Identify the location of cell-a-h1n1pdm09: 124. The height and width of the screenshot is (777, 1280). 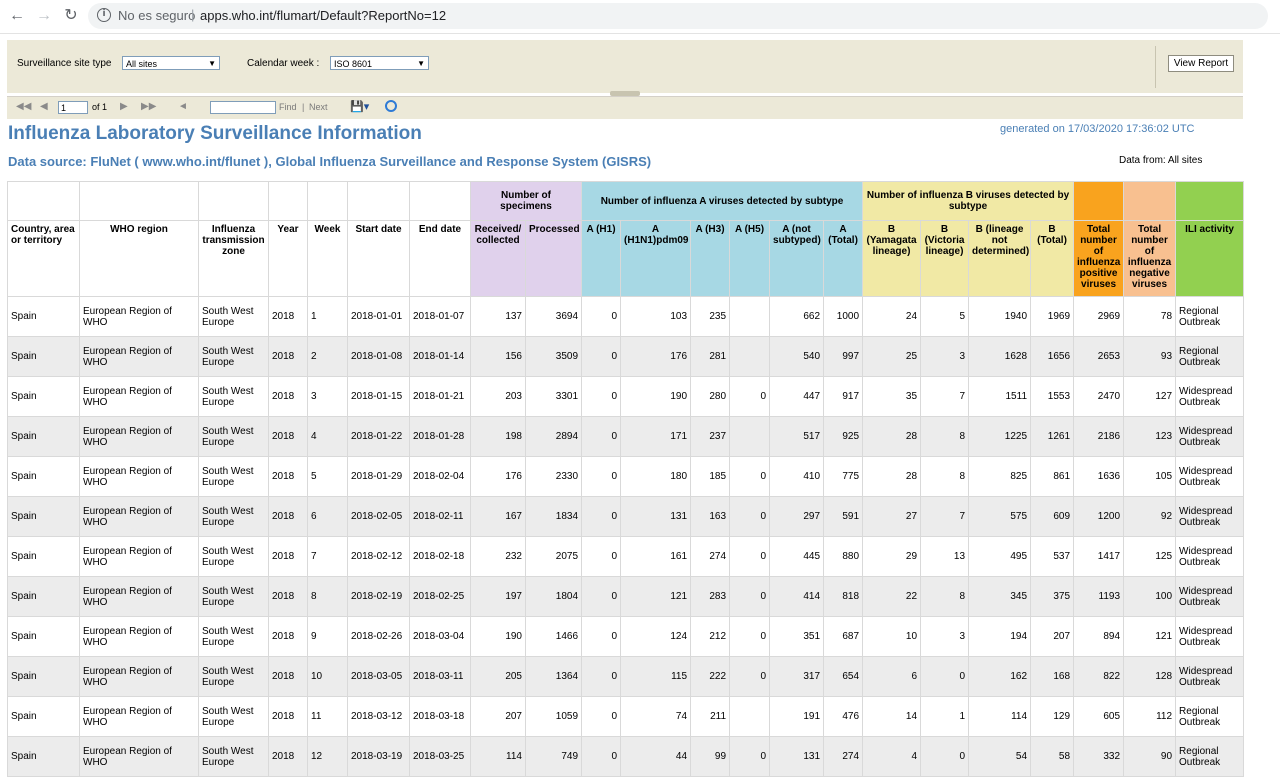
(656, 636).